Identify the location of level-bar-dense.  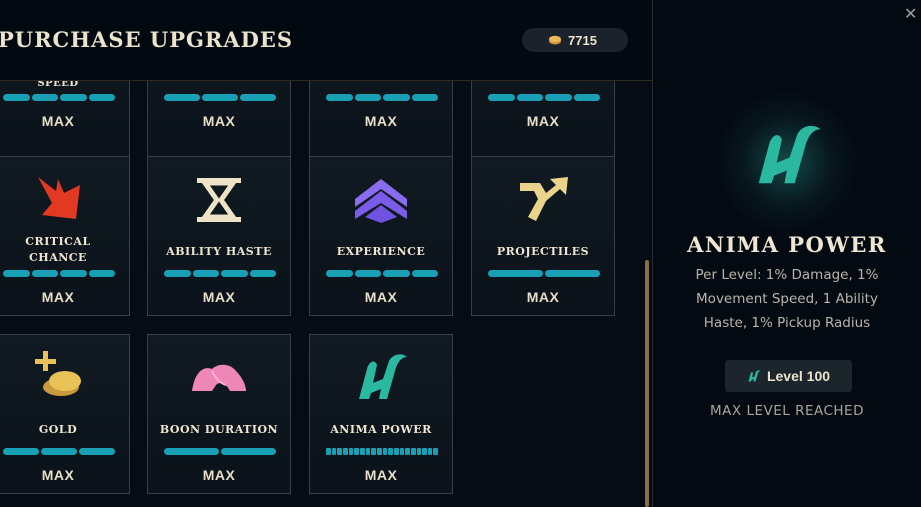
(382, 451).